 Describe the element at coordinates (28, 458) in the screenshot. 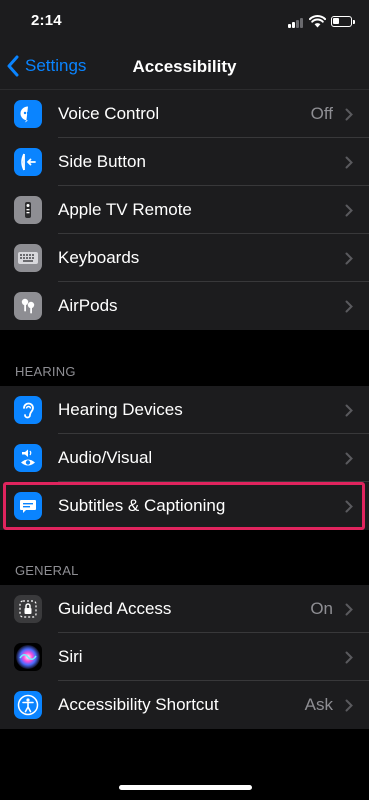

I see `audio-visual-icon` at that location.